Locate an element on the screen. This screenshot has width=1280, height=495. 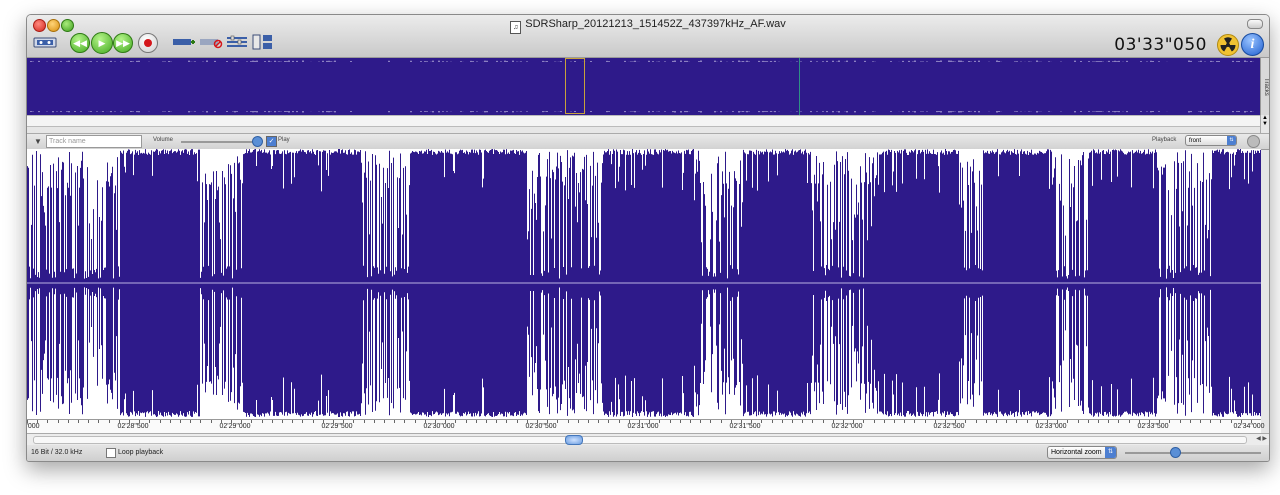
playback-value: front is located at coordinates (1195, 141).